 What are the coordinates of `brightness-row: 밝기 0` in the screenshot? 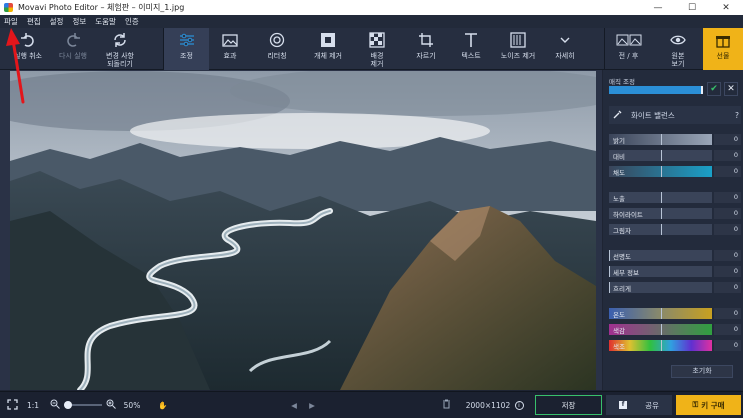 It's located at (675, 139).